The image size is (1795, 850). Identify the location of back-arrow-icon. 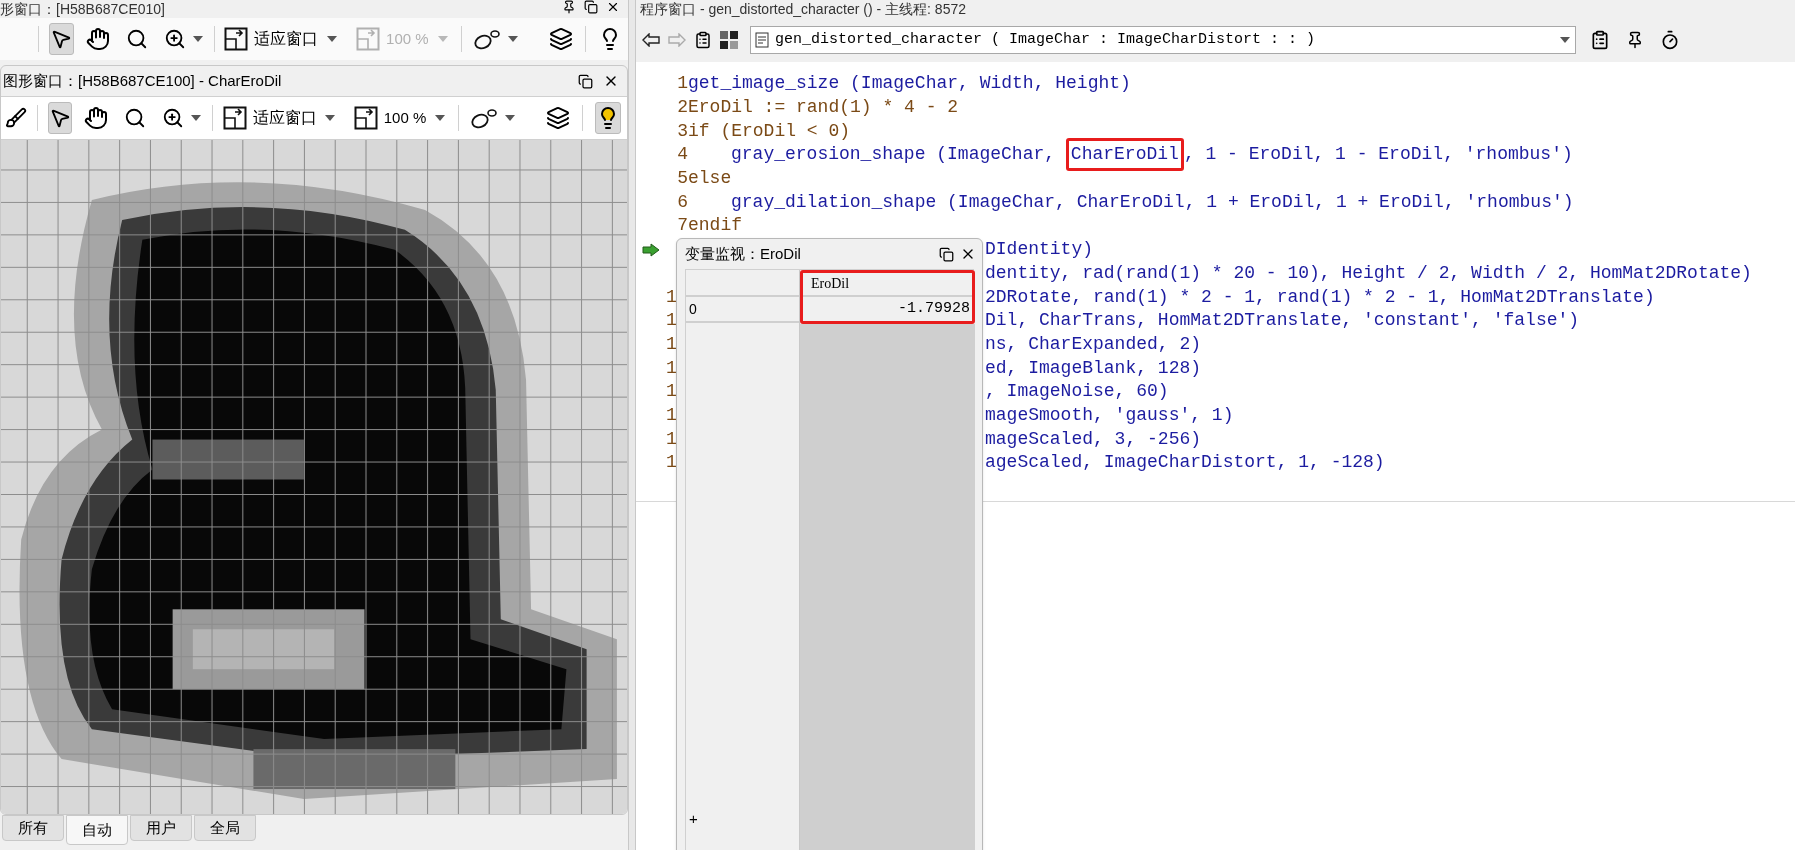
(651, 40).